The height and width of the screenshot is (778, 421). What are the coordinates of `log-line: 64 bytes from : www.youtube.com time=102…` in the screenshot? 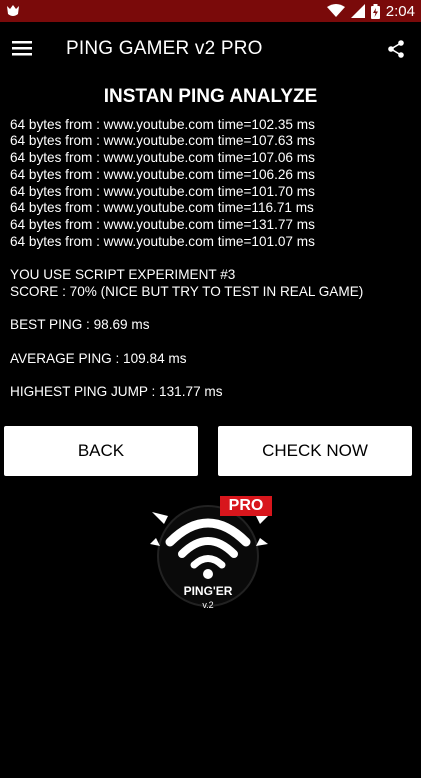 It's located at (162, 124).